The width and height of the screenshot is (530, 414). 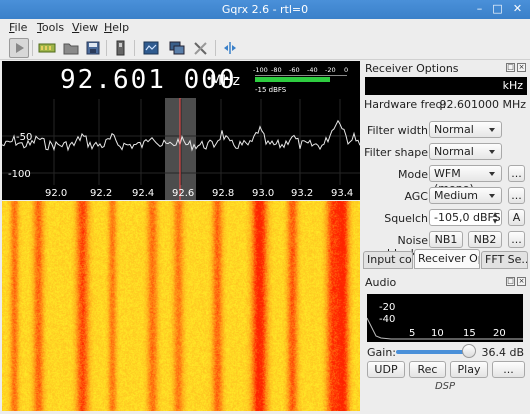 I want to click on filter-shape-select: Normal, so click(x=465, y=151).